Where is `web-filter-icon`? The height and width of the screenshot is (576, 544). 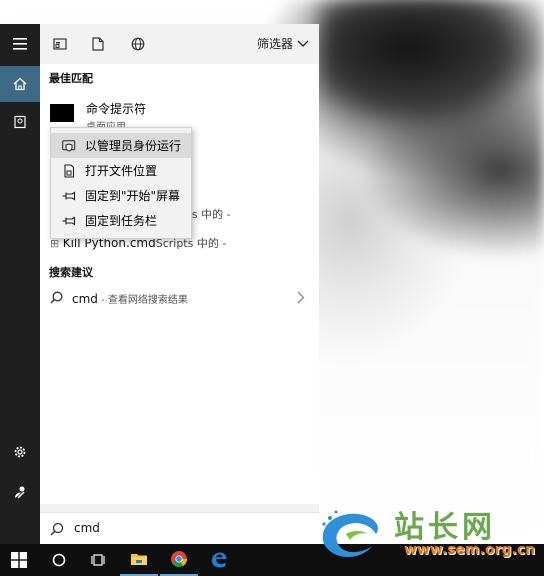
web-filter-icon is located at coordinates (138, 44).